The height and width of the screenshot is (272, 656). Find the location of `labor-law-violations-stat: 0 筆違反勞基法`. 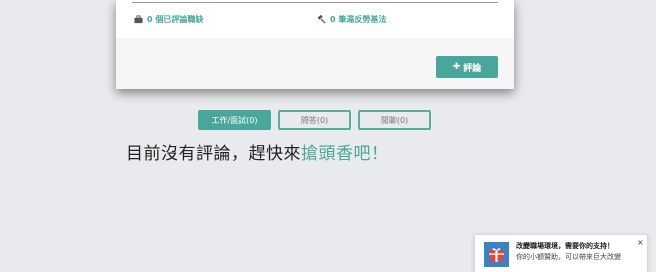

labor-law-violations-stat: 0 筆違反勞基法 is located at coordinates (351, 19).